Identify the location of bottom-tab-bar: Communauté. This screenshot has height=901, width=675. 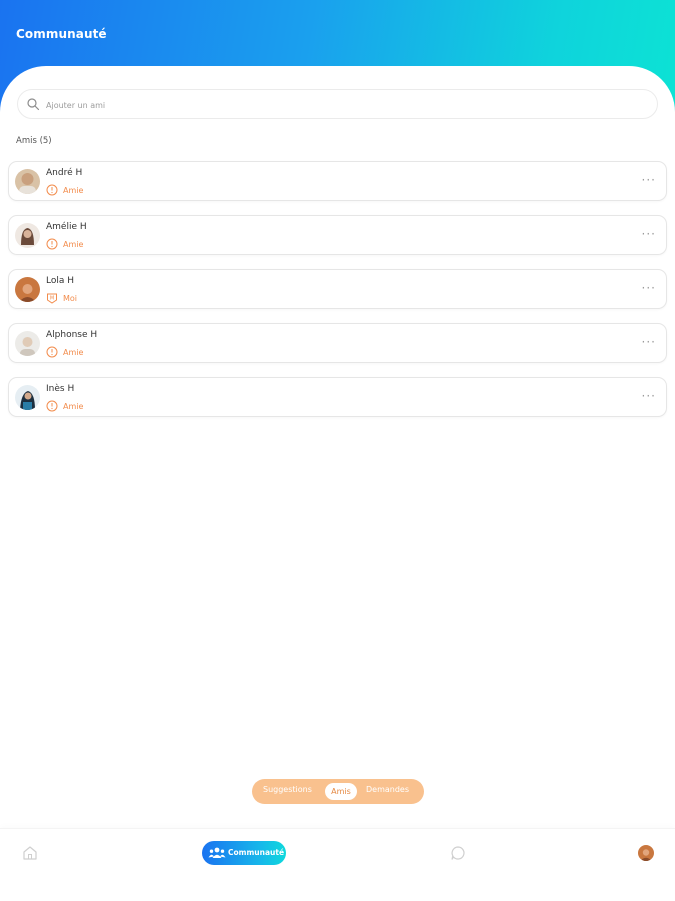
(337, 864).